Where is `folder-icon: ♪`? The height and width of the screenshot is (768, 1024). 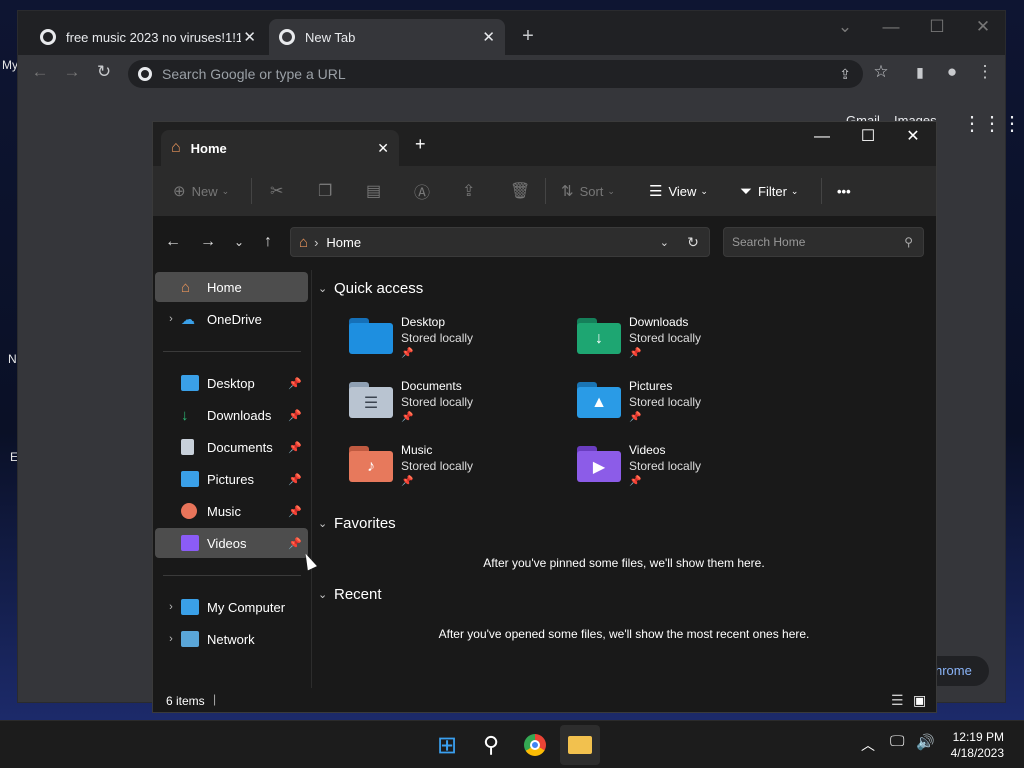 folder-icon: ♪ is located at coordinates (371, 464).